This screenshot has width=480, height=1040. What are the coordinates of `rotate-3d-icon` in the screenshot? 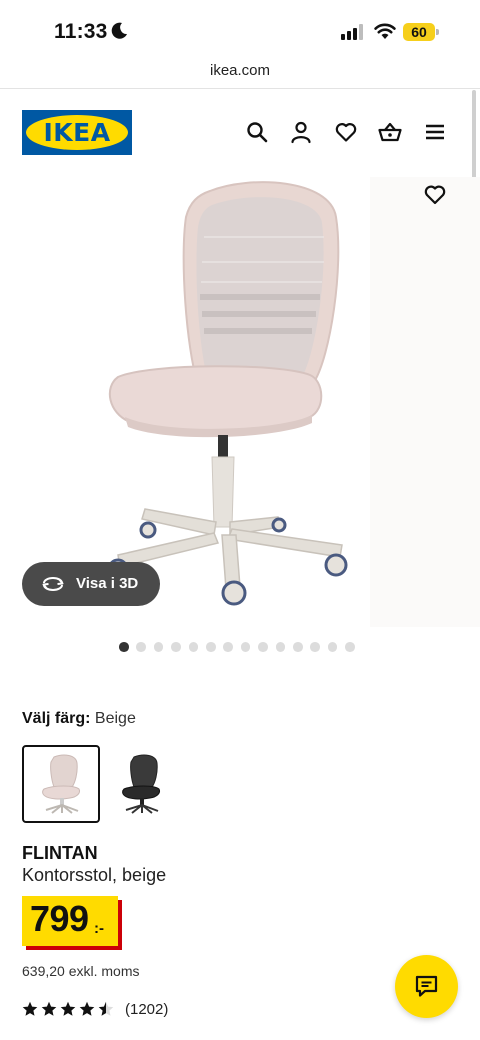 It's located at (53, 584).